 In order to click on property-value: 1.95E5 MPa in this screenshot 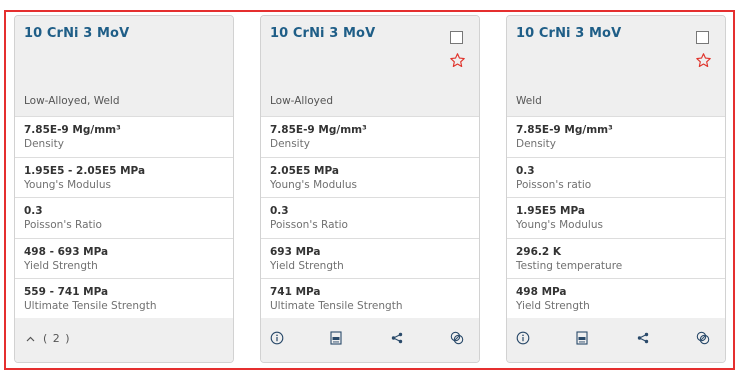, I will do `click(550, 211)`.